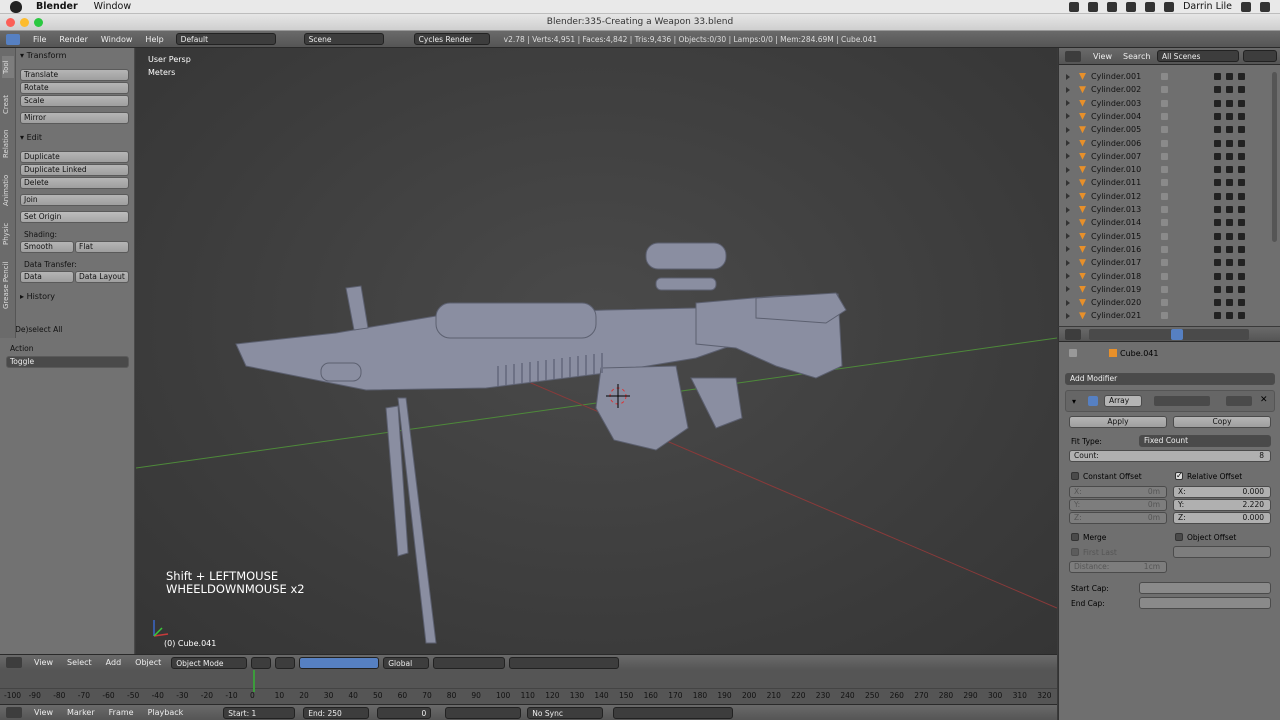  Describe the element at coordinates (38, 22) in the screenshot. I see `zoom-icon` at that location.